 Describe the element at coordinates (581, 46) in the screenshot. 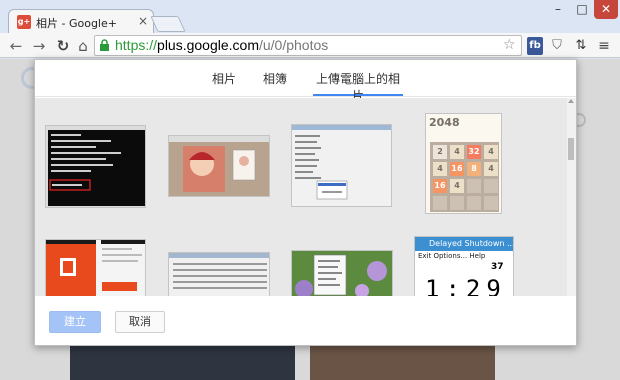

I see `download-extension-icon: ⇅` at that location.